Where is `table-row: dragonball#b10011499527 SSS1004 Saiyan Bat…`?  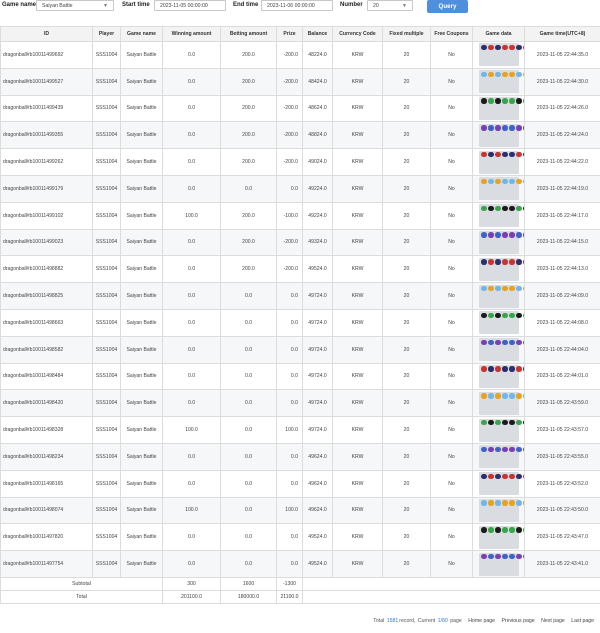 table-row: dragonball#b10011499527 SSS1004 Saiyan Bat… is located at coordinates (300, 81).